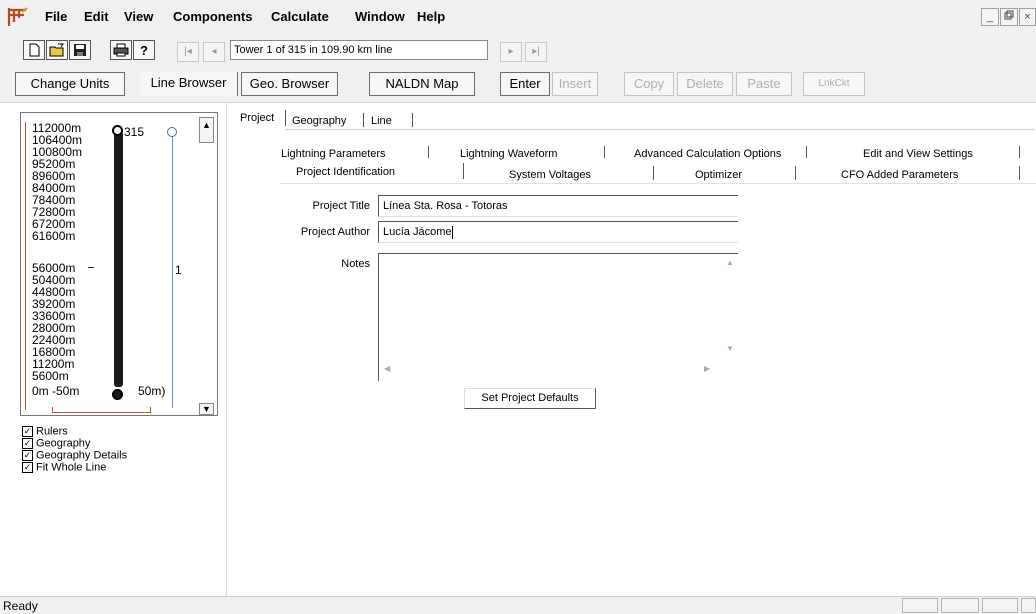 The image size is (1036, 614). Describe the element at coordinates (558, 232) in the screenshot. I see `project-author-field: Lucía Jácome` at that location.